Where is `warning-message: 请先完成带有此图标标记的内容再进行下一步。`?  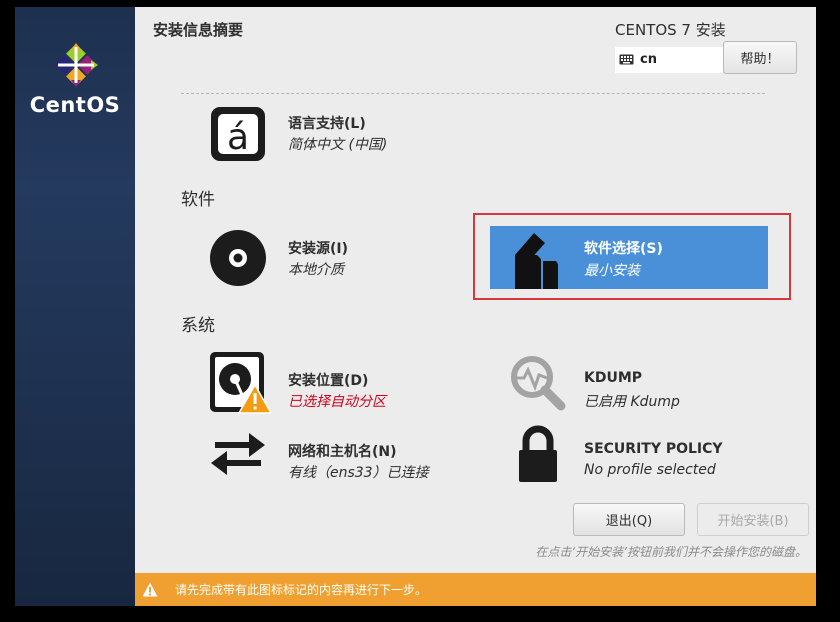 warning-message: 请先完成带有此图标标记的内容再进行下一步。 is located at coordinates (301, 590).